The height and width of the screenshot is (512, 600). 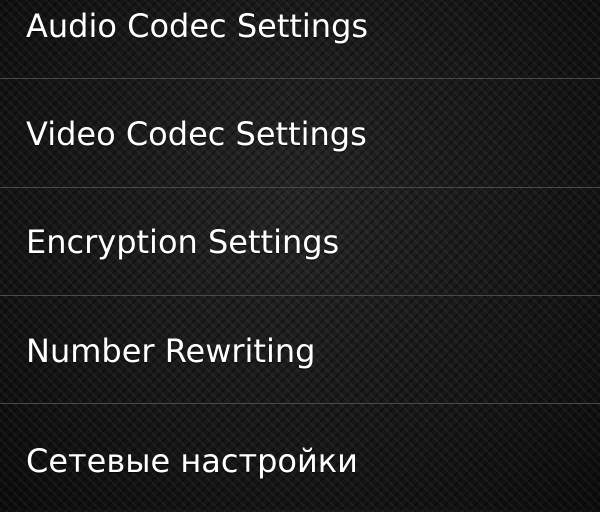 What do you see at coordinates (197, 26) in the screenshot?
I see `menu-item-label: Audio Codec Settings` at bounding box center [197, 26].